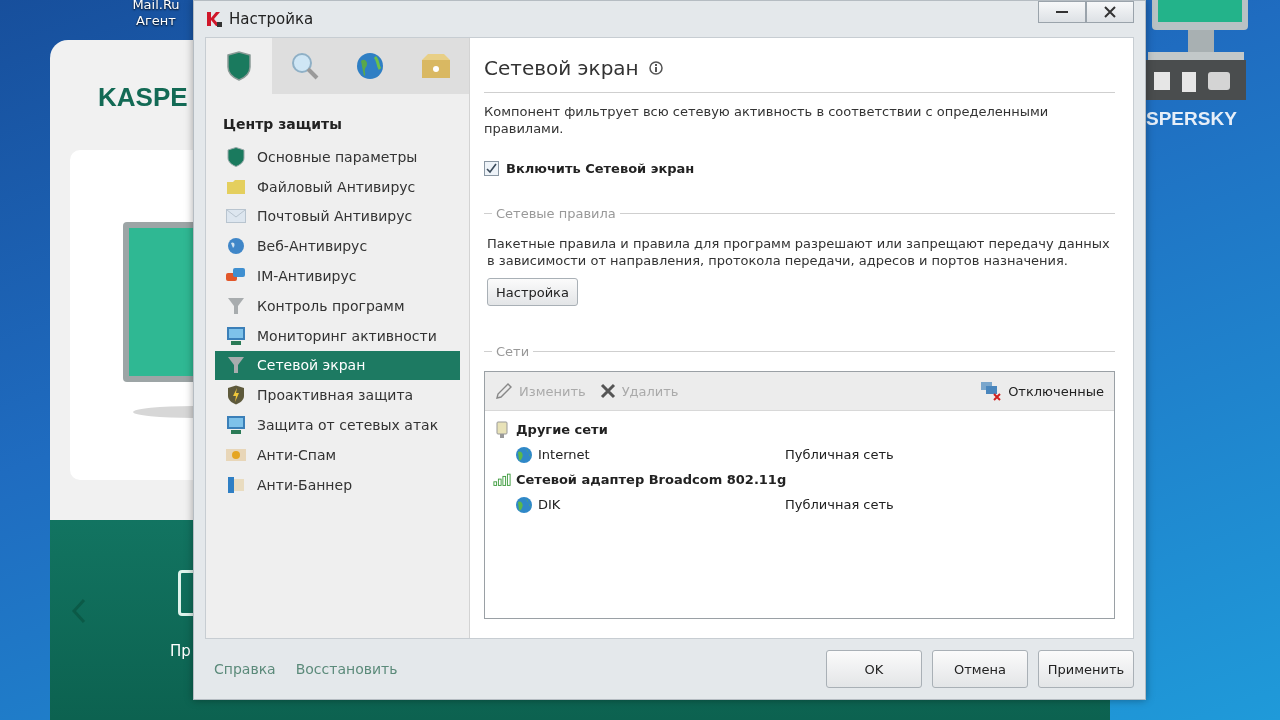 The width and height of the screenshot is (1280, 720). What do you see at coordinates (502, 429) in the screenshot?
I see `plug-icon` at bounding box center [502, 429].